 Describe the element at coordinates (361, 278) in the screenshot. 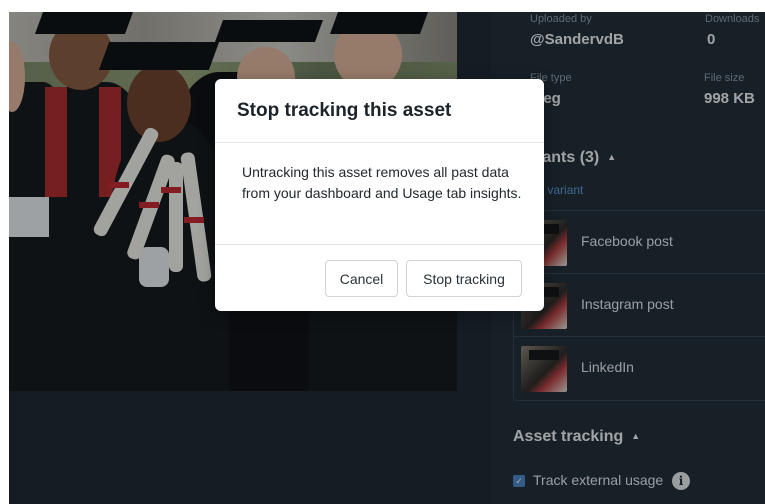

I see `cancel-button: Cancel` at that location.